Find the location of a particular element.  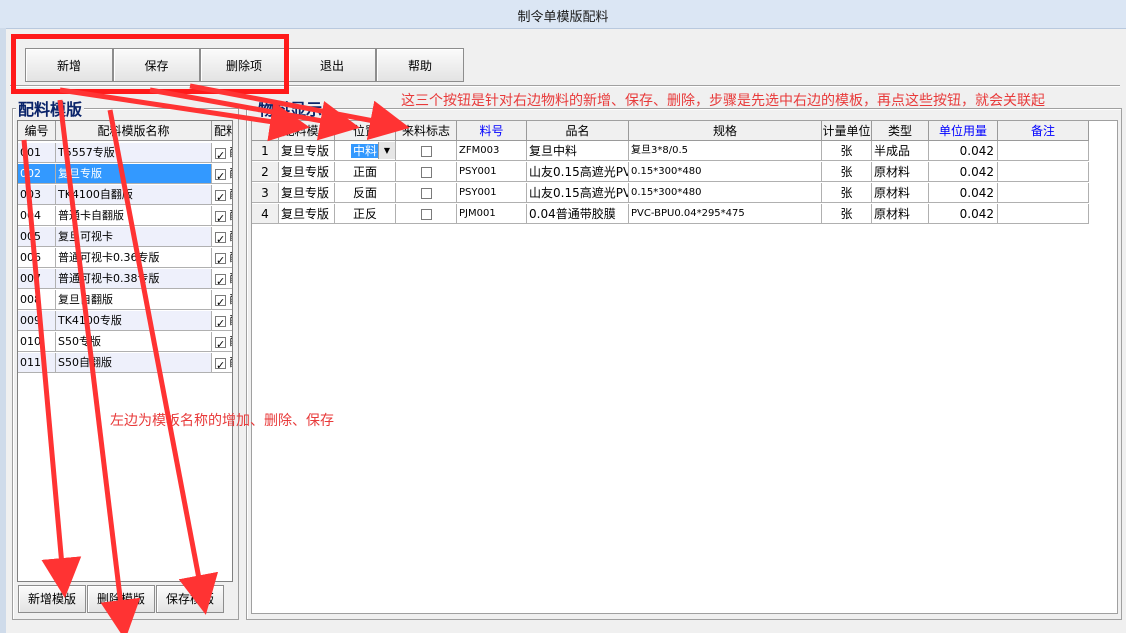

template-id: 001 is located at coordinates (37, 153).